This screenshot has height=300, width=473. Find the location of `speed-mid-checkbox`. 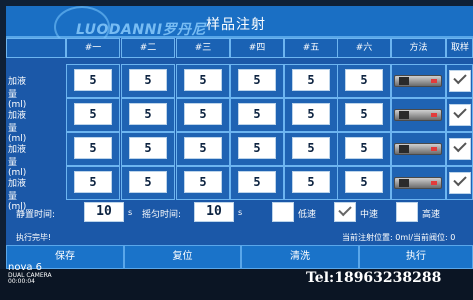

speed-mid-checkbox is located at coordinates (345, 212).